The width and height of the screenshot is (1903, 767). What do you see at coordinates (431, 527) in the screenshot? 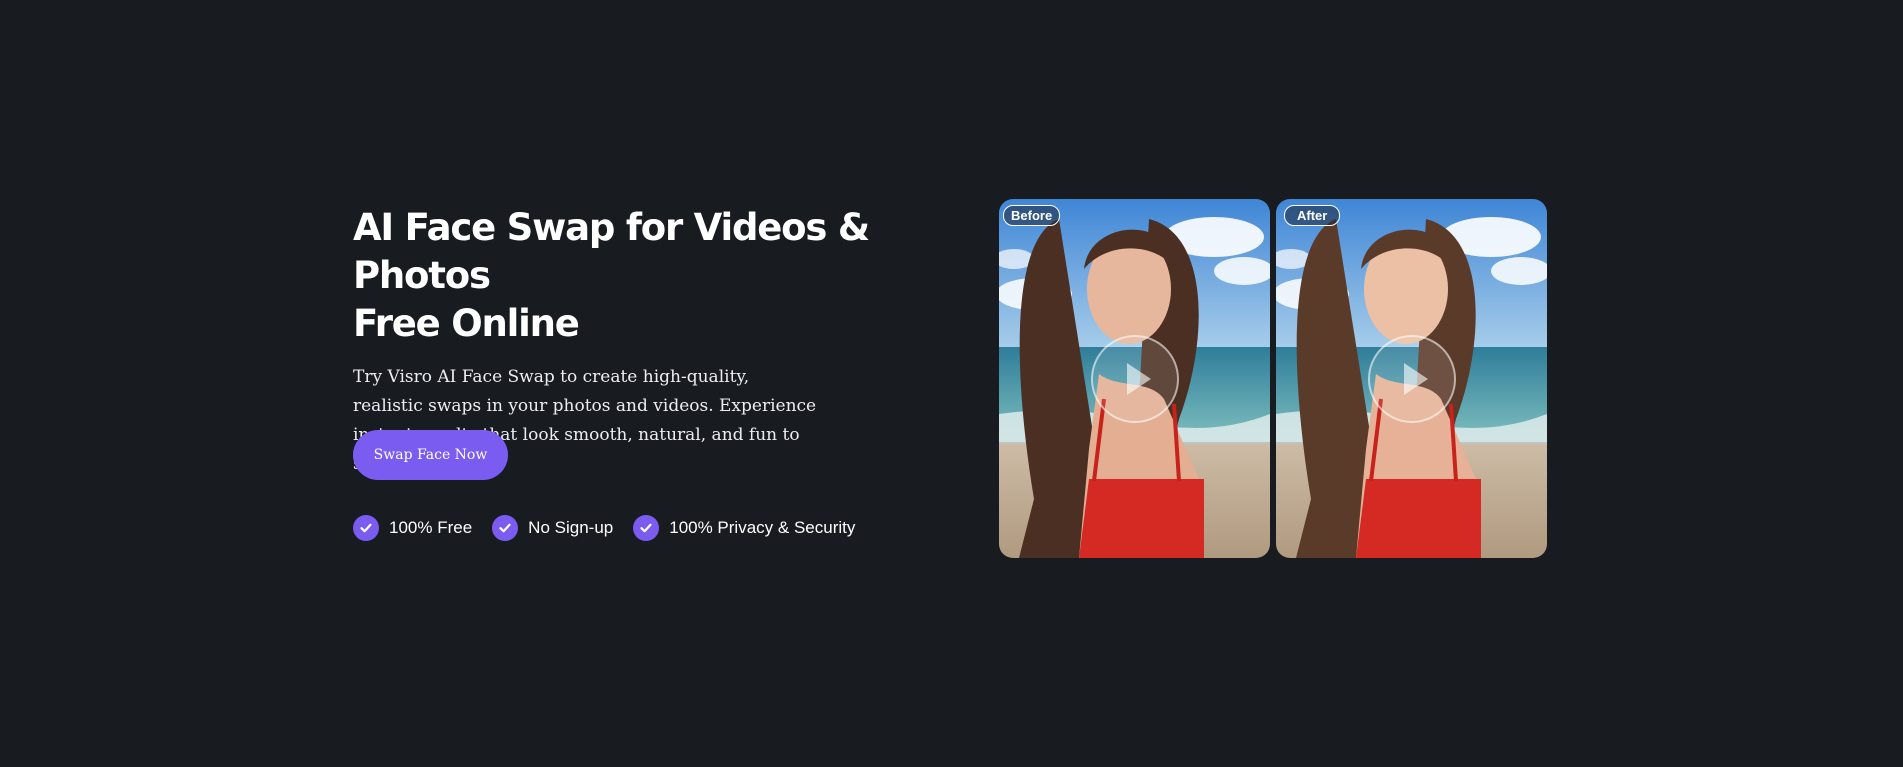
I see `feature-label: 100% Free` at bounding box center [431, 527].